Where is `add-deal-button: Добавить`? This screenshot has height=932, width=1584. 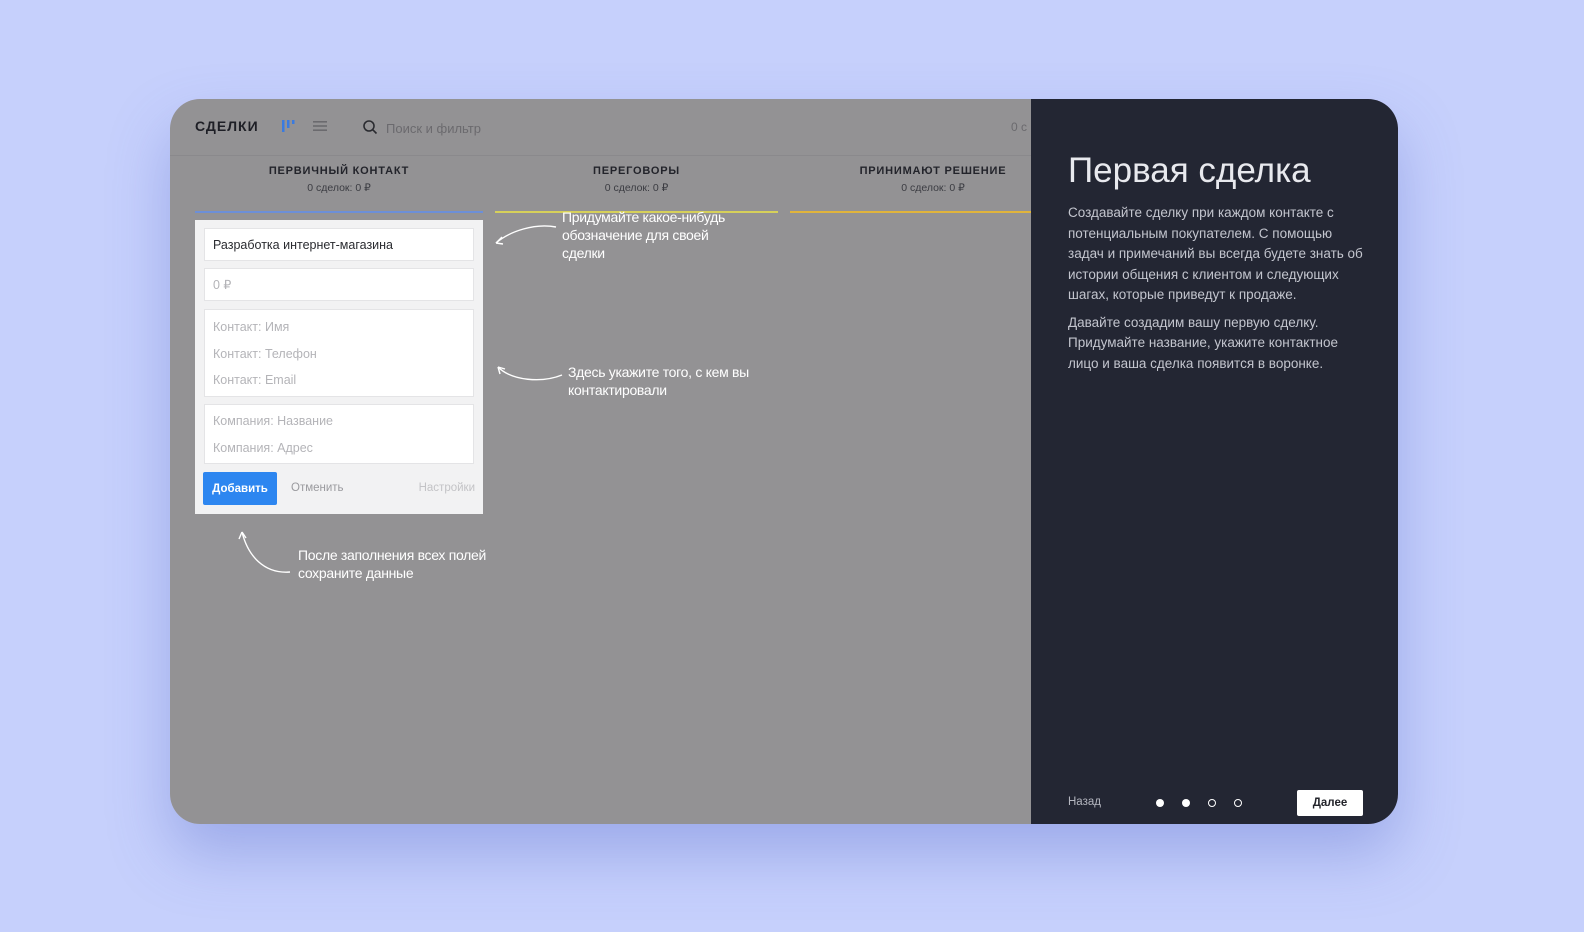
add-deal-button: Добавить is located at coordinates (240, 488).